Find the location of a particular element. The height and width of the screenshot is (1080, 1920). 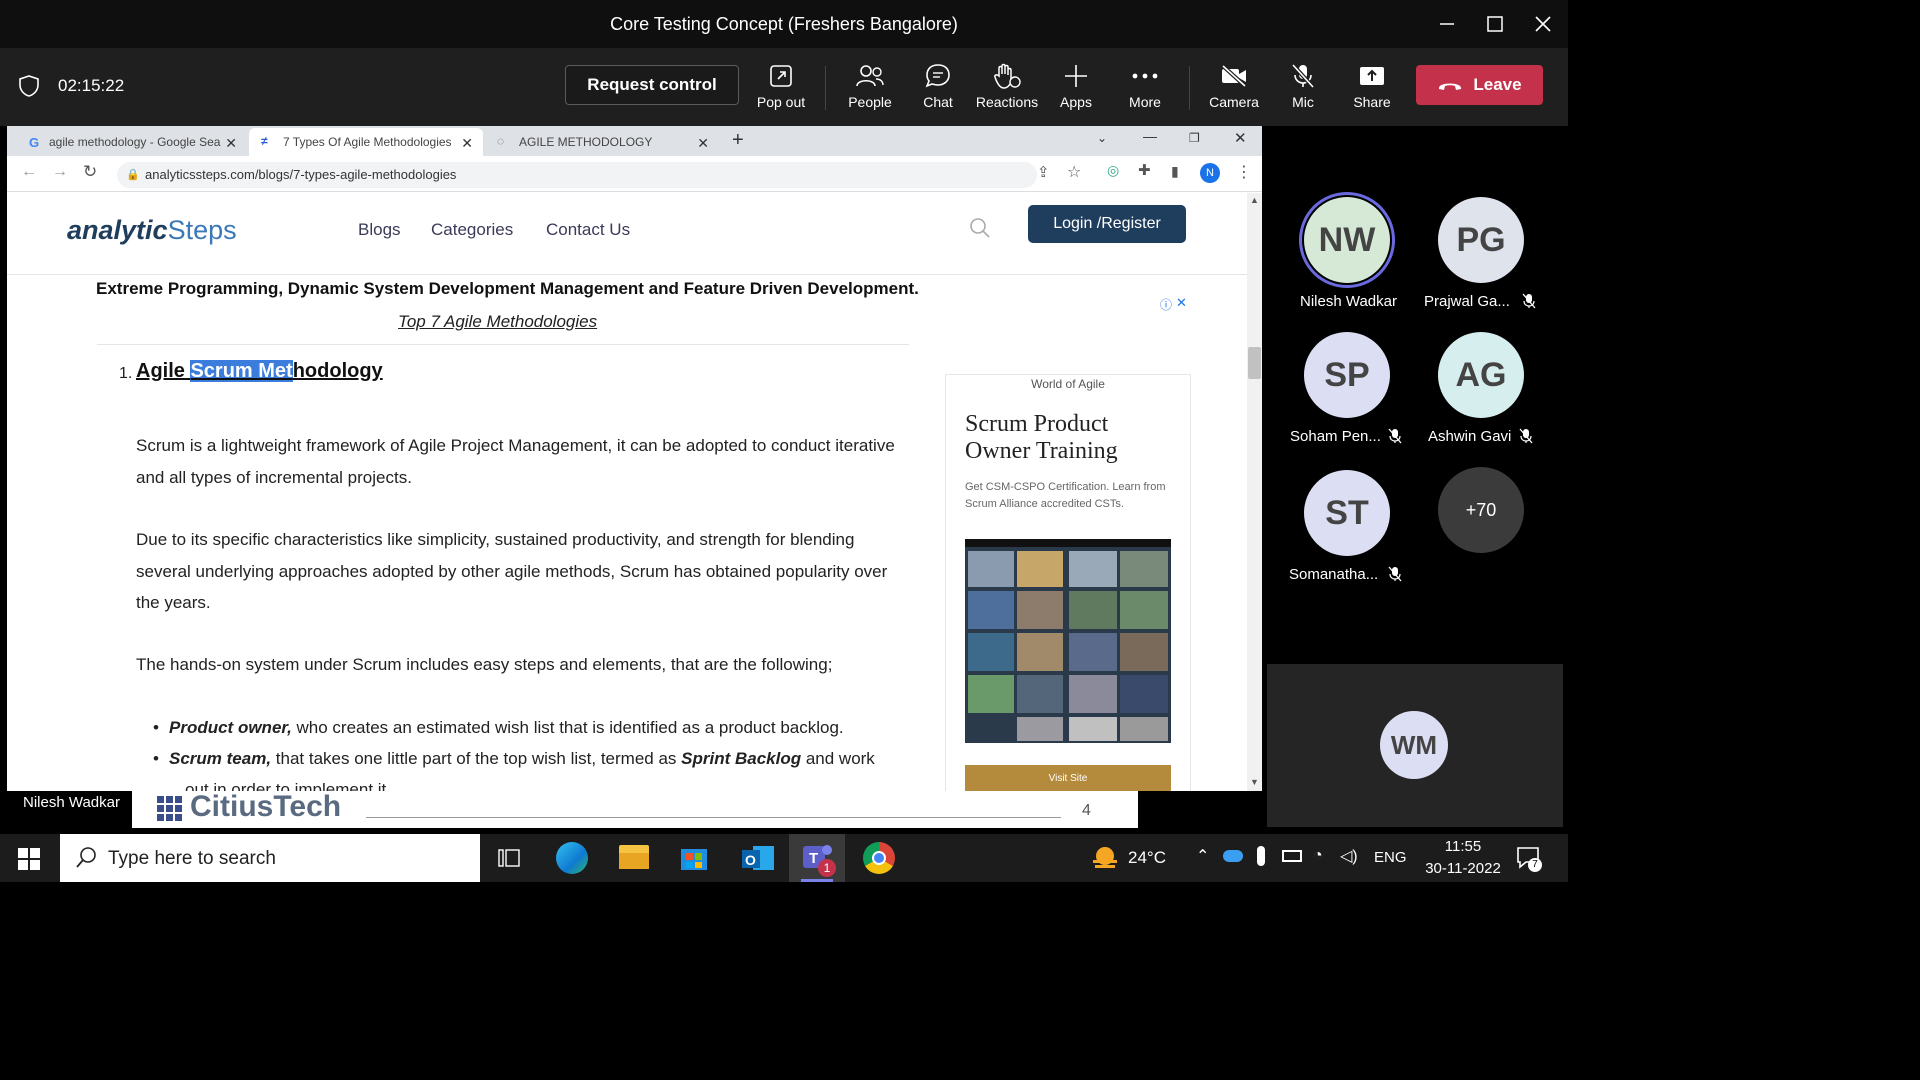

language-indicator: ENG is located at coordinates (1390, 857).